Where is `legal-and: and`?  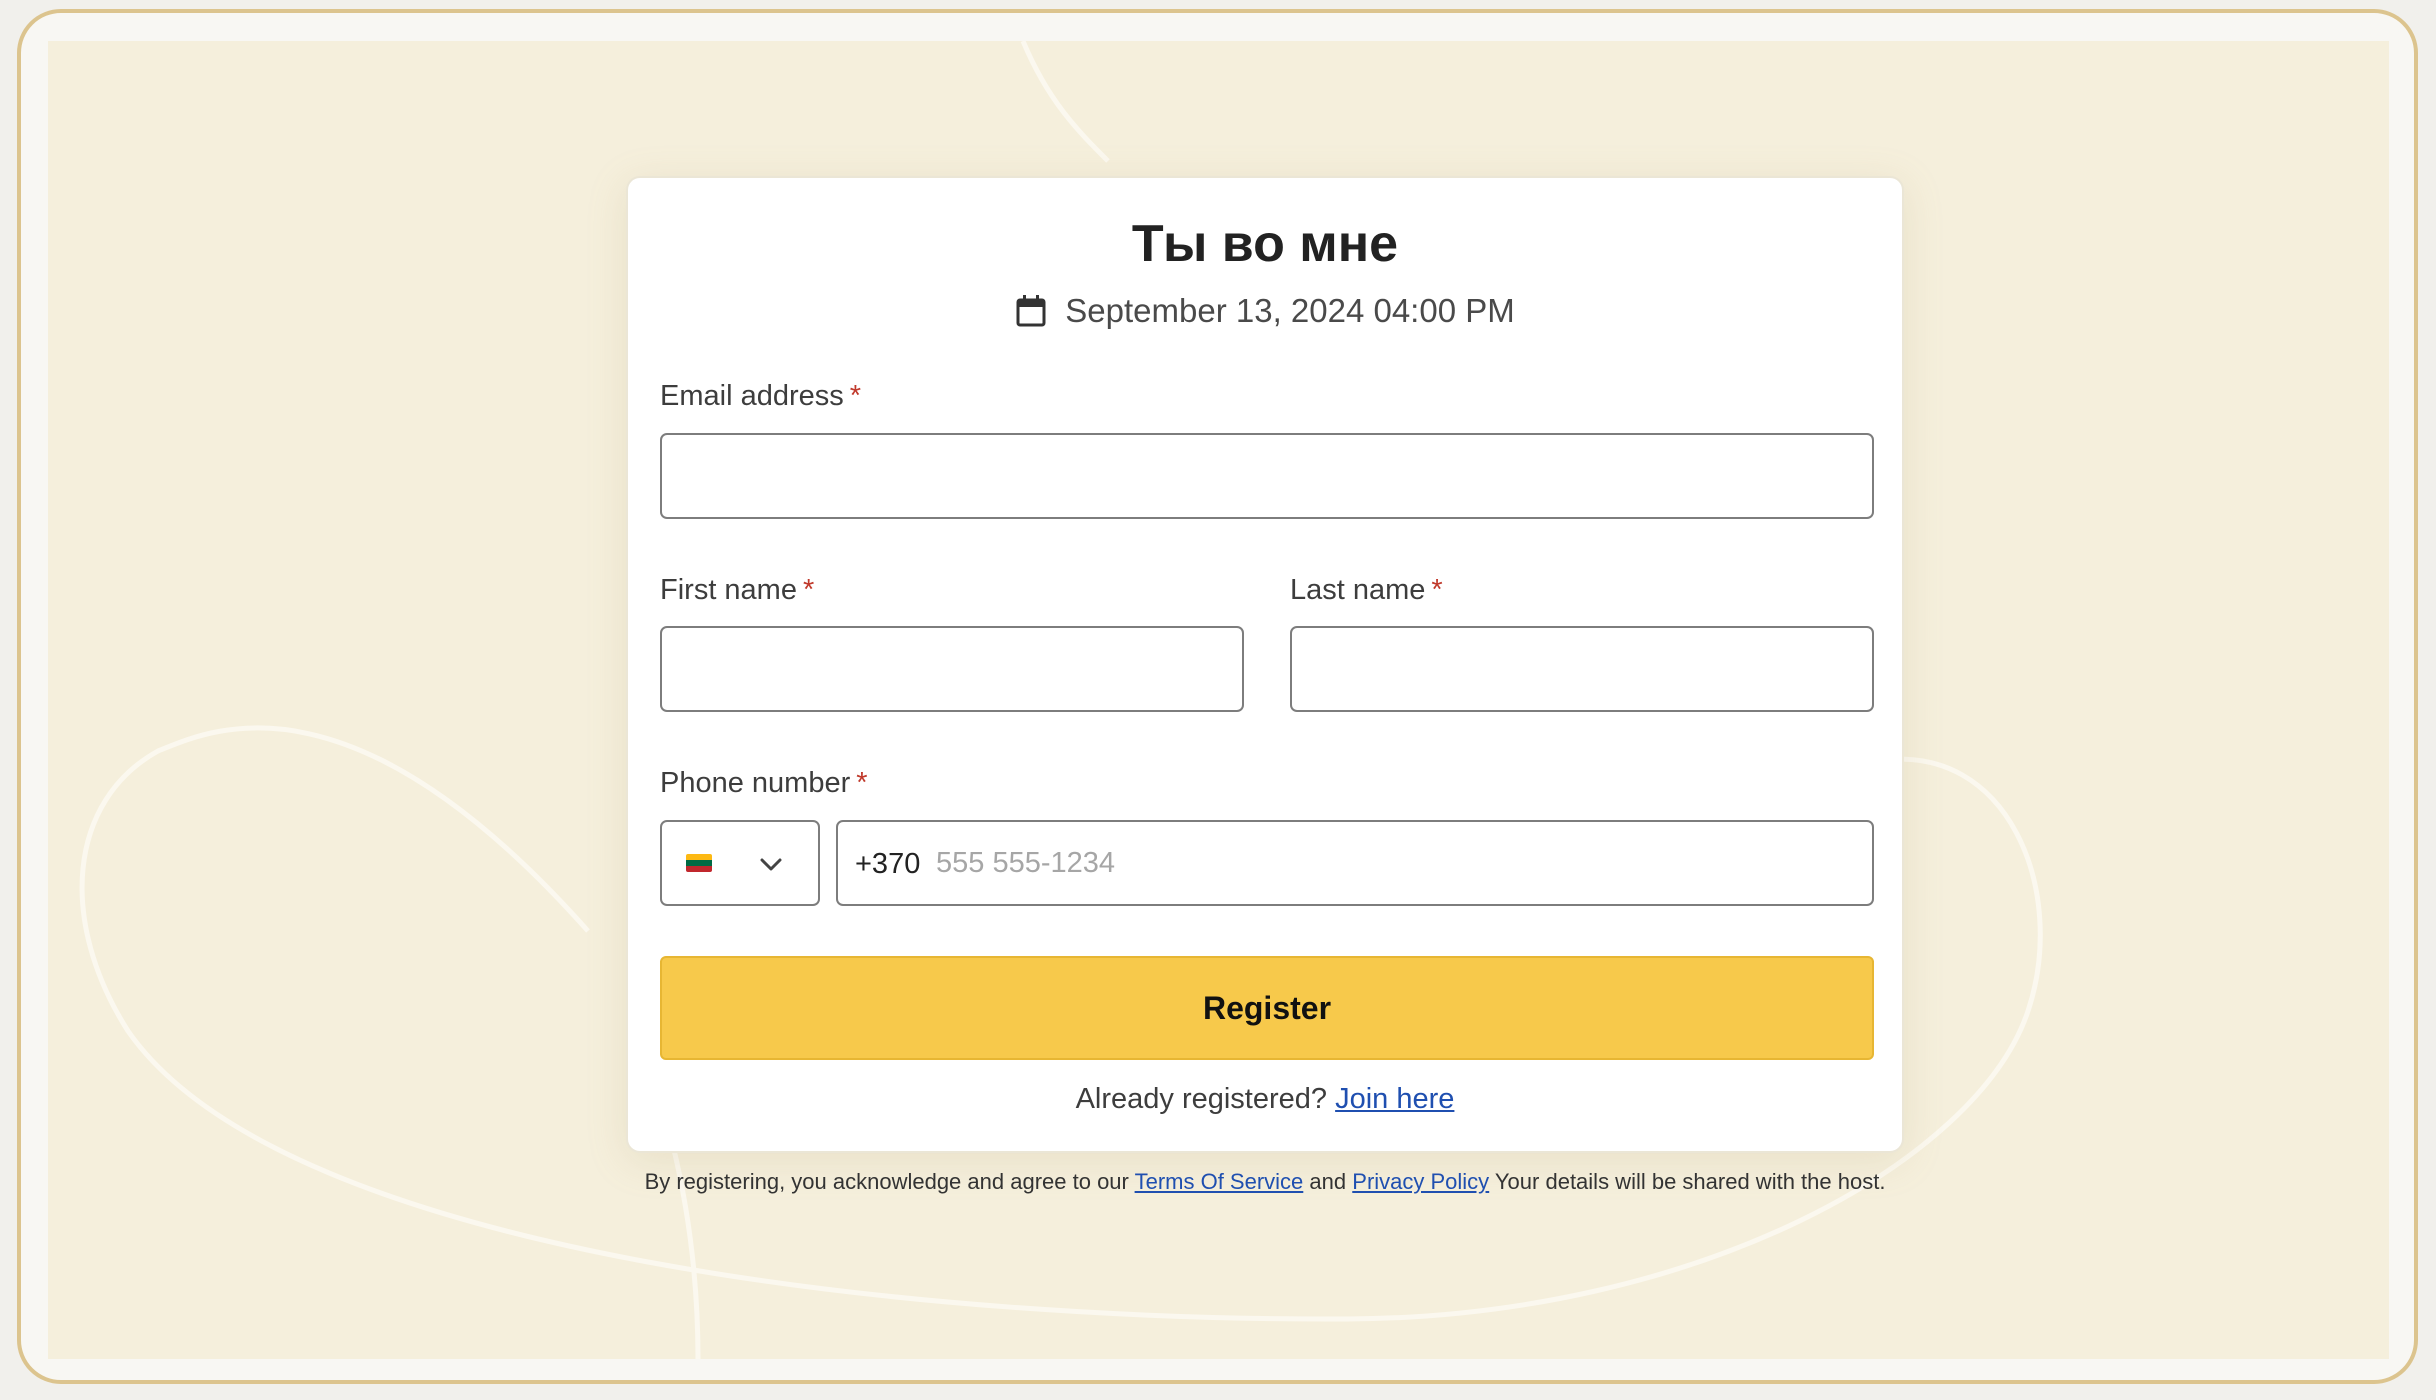 legal-and: and is located at coordinates (1328, 1181).